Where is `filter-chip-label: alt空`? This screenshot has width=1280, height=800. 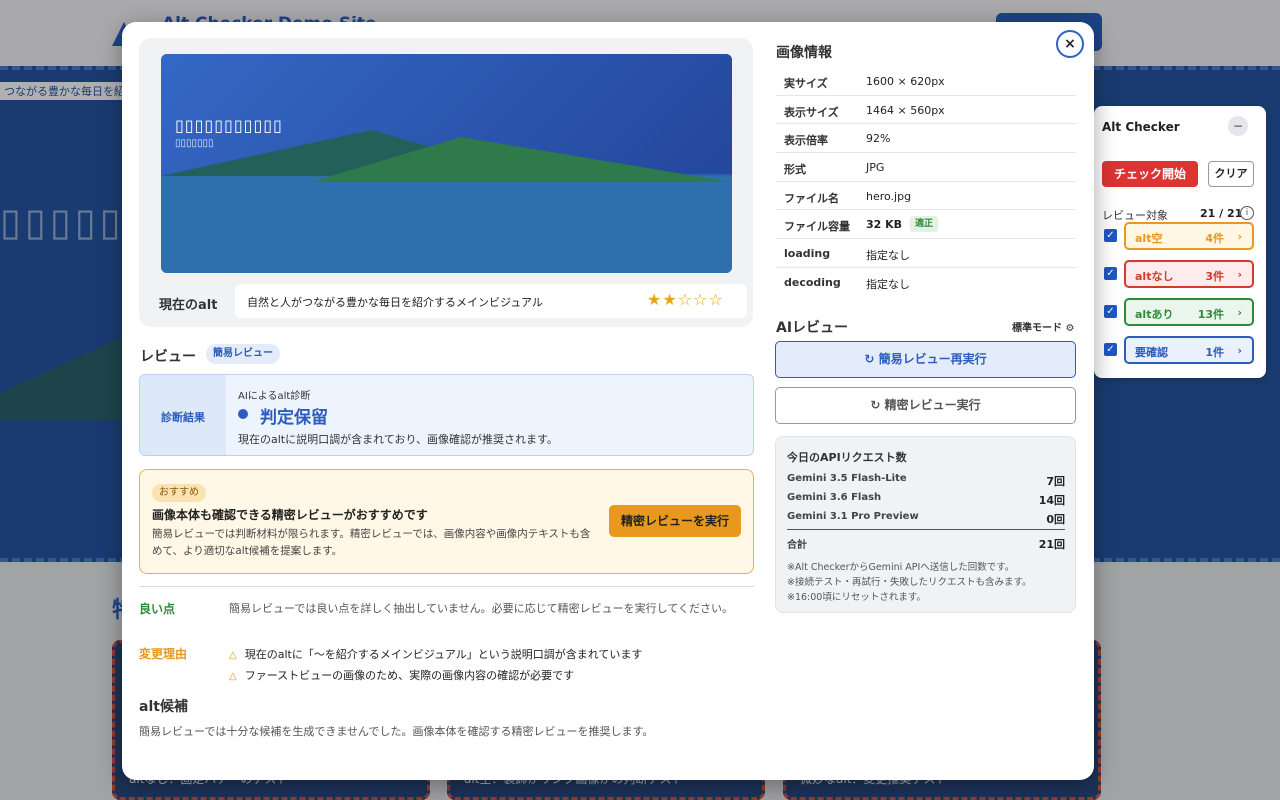
filter-chip-label: alt空 is located at coordinates (1149, 238).